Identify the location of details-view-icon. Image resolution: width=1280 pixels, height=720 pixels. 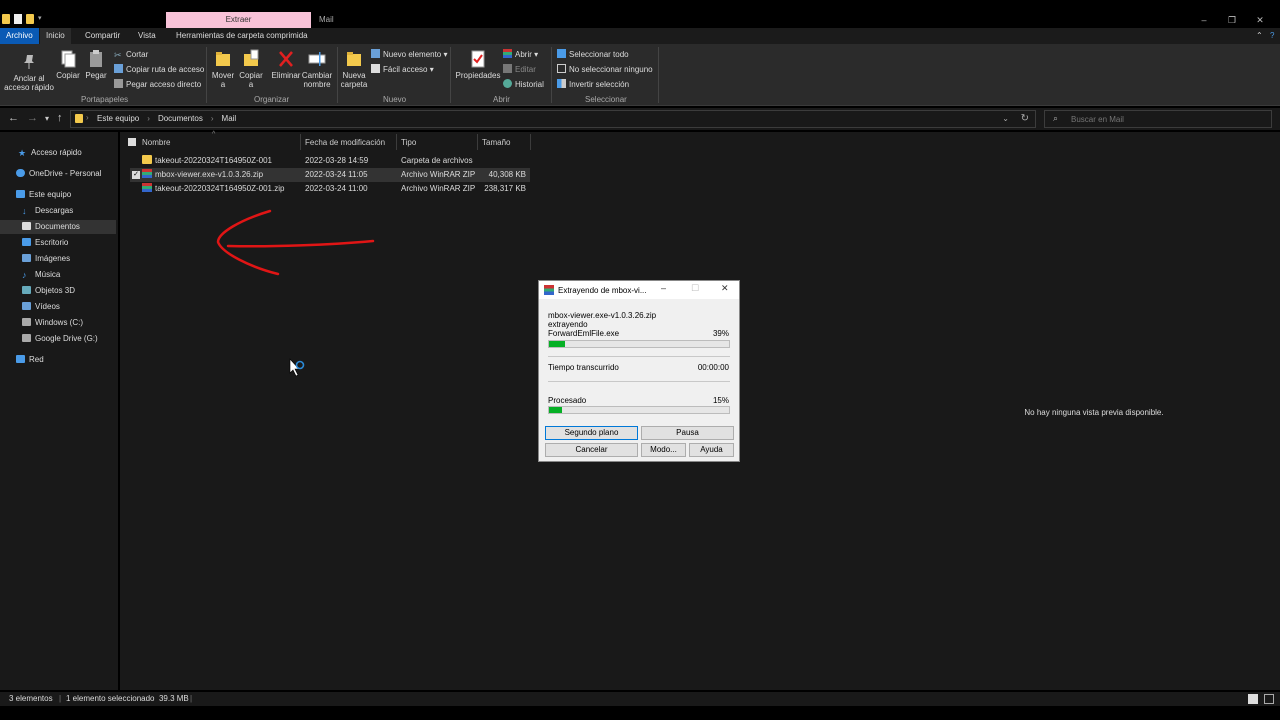
(1253, 699).